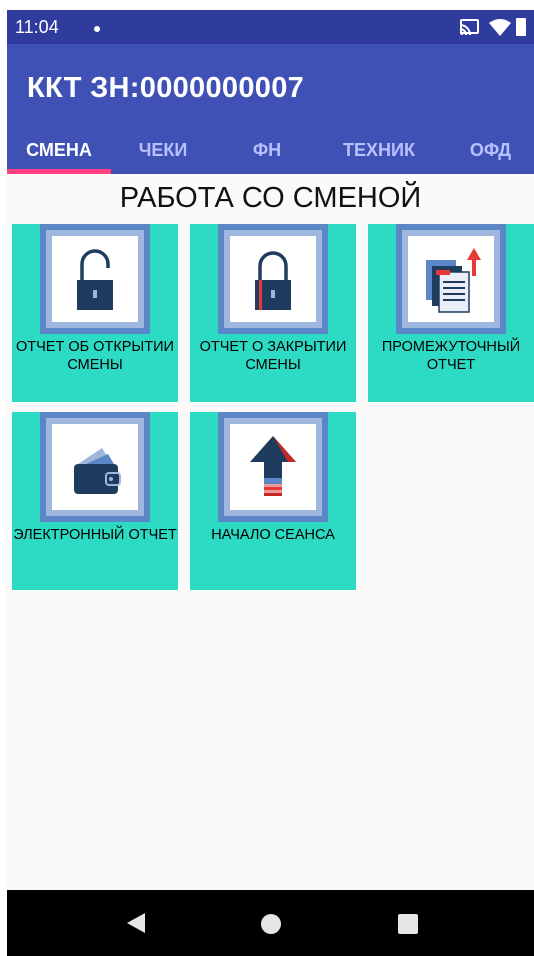 This screenshot has width=534, height=956. Describe the element at coordinates (267, 150) in the screenshot. I see `tab-fn: ФН` at that location.